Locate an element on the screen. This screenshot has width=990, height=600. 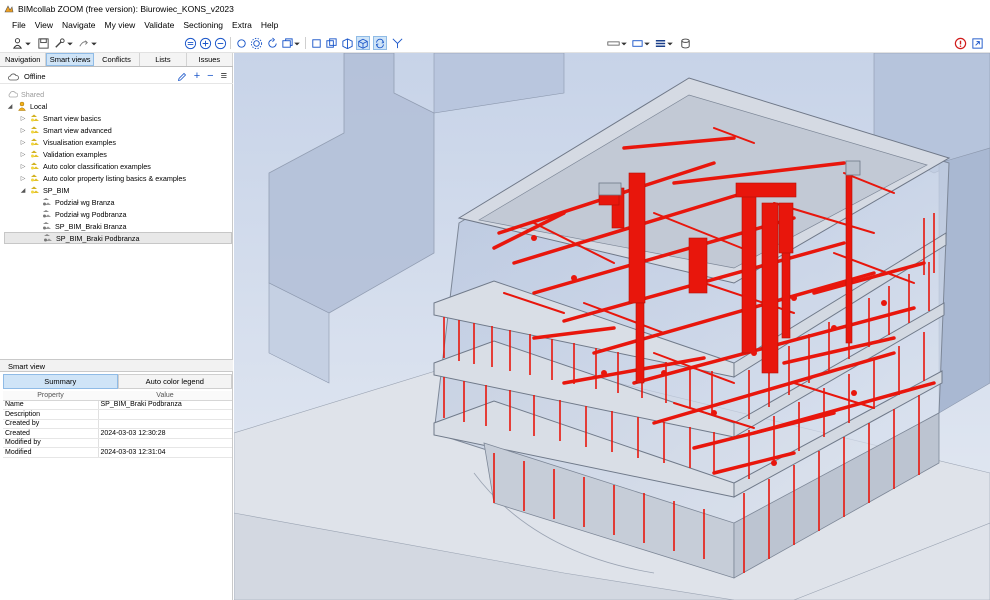
tree-item-smart-view-advanced: ▷ Smart view advanced is located at coordinates (65, 130).